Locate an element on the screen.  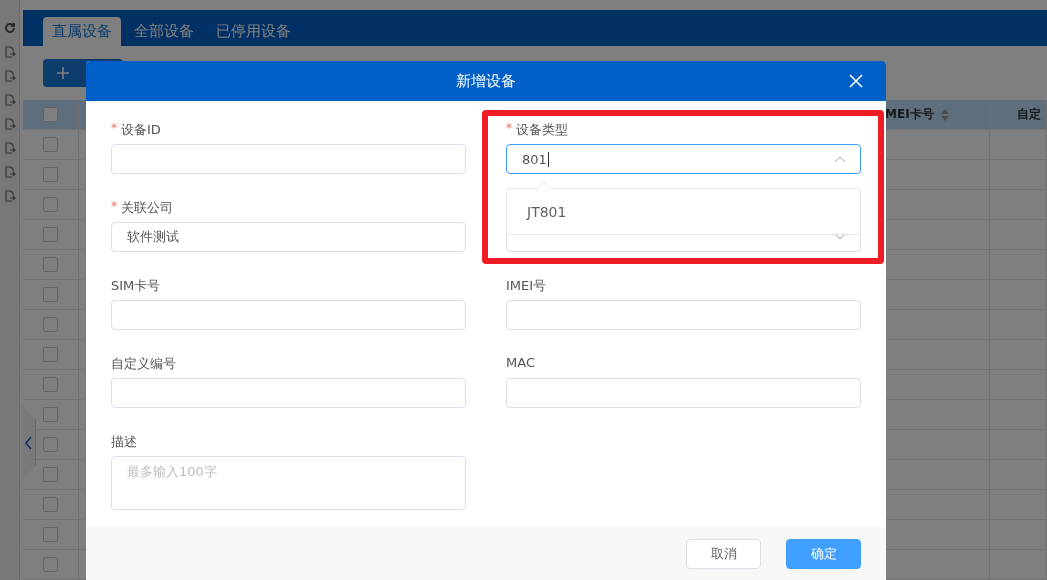
tab: 全部设备 is located at coordinates (164, 31).